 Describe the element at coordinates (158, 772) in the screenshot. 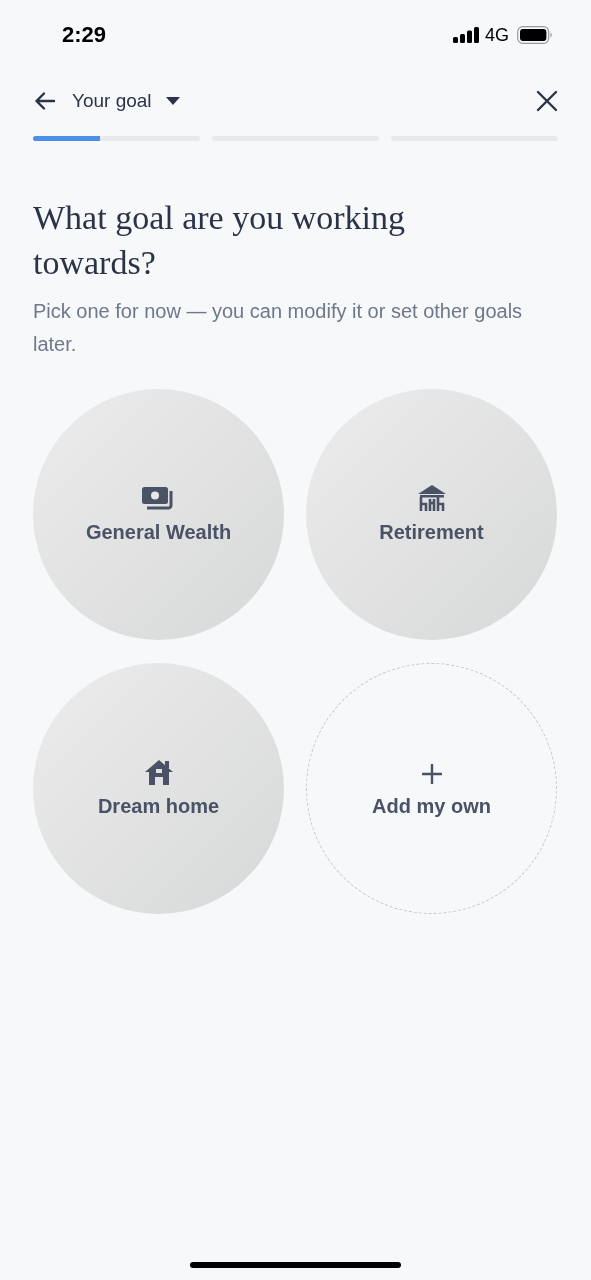

I see `house-icon` at that location.